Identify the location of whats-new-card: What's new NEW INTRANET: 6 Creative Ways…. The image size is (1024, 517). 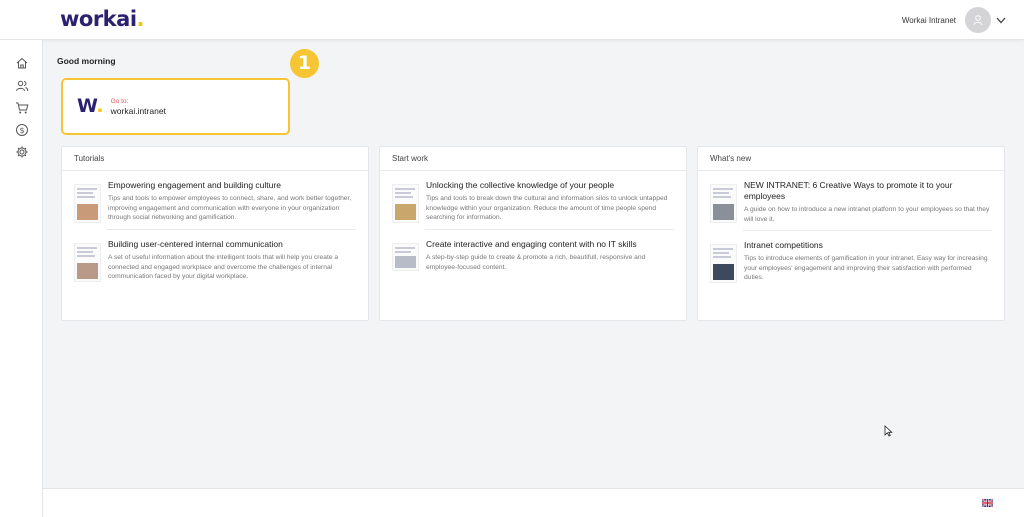
(851, 233).